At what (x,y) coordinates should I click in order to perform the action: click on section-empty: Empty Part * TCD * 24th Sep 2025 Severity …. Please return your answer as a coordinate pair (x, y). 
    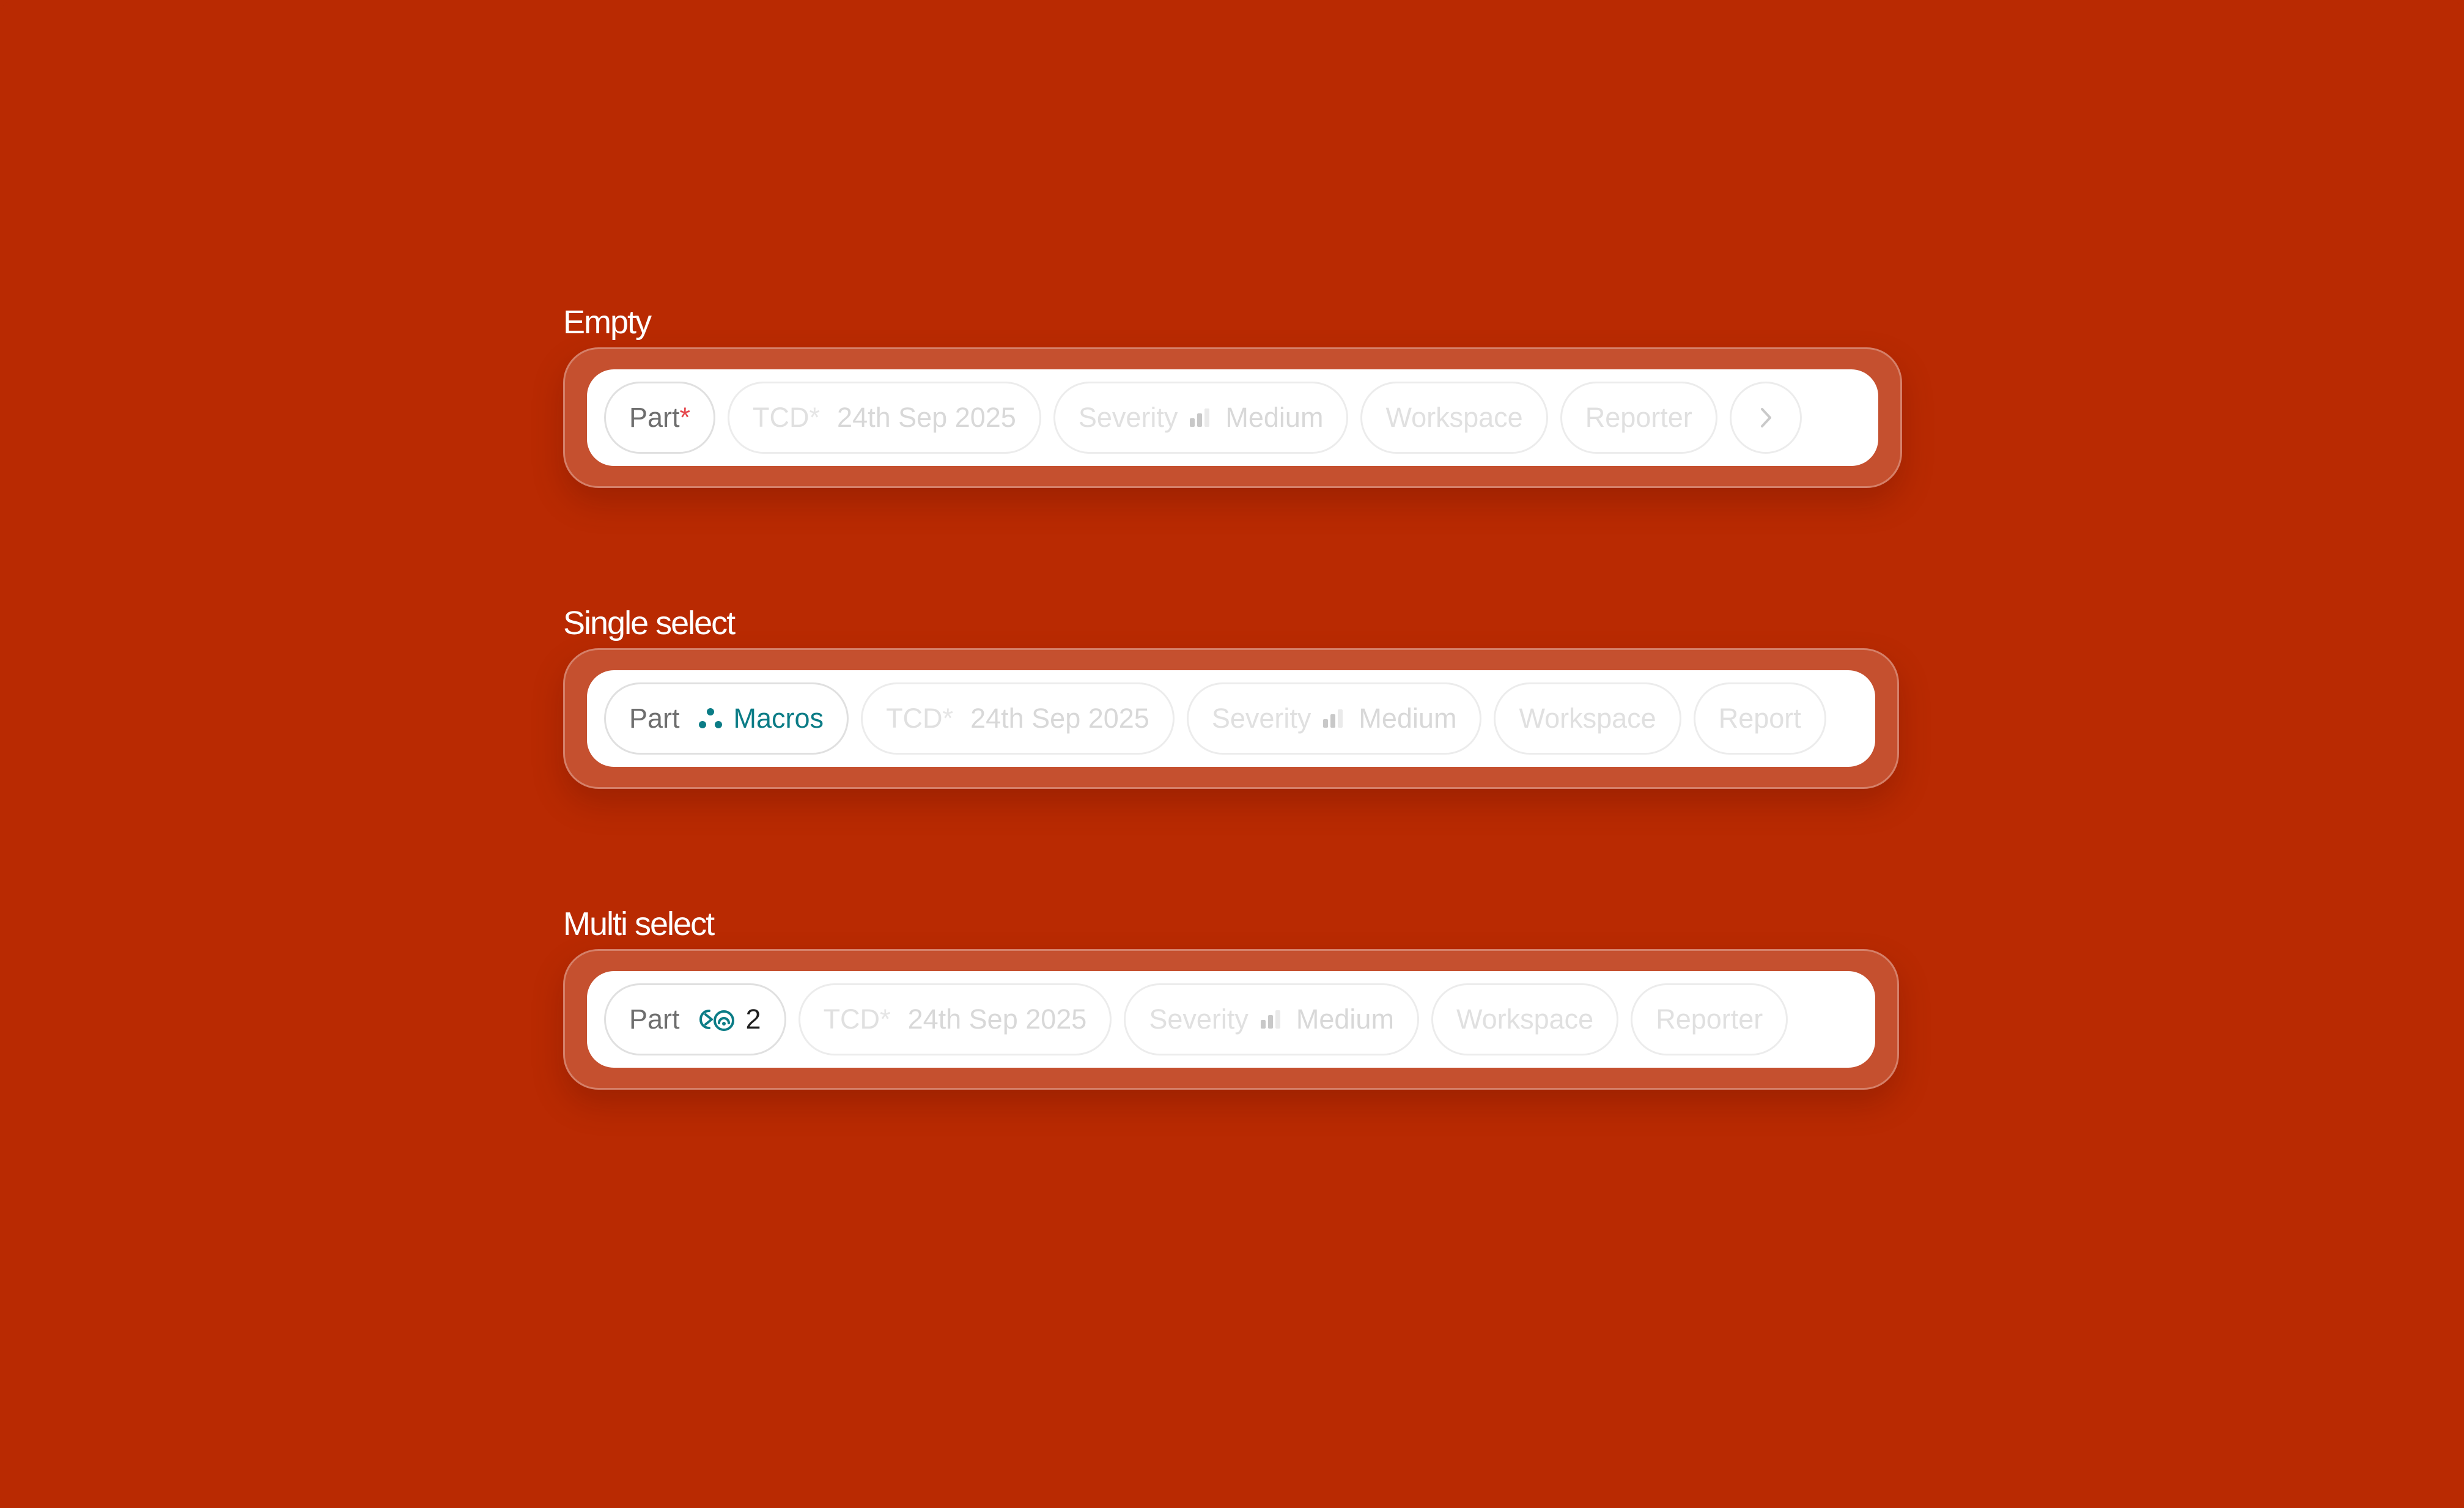
    Looking at the image, I should click on (1233, 394).